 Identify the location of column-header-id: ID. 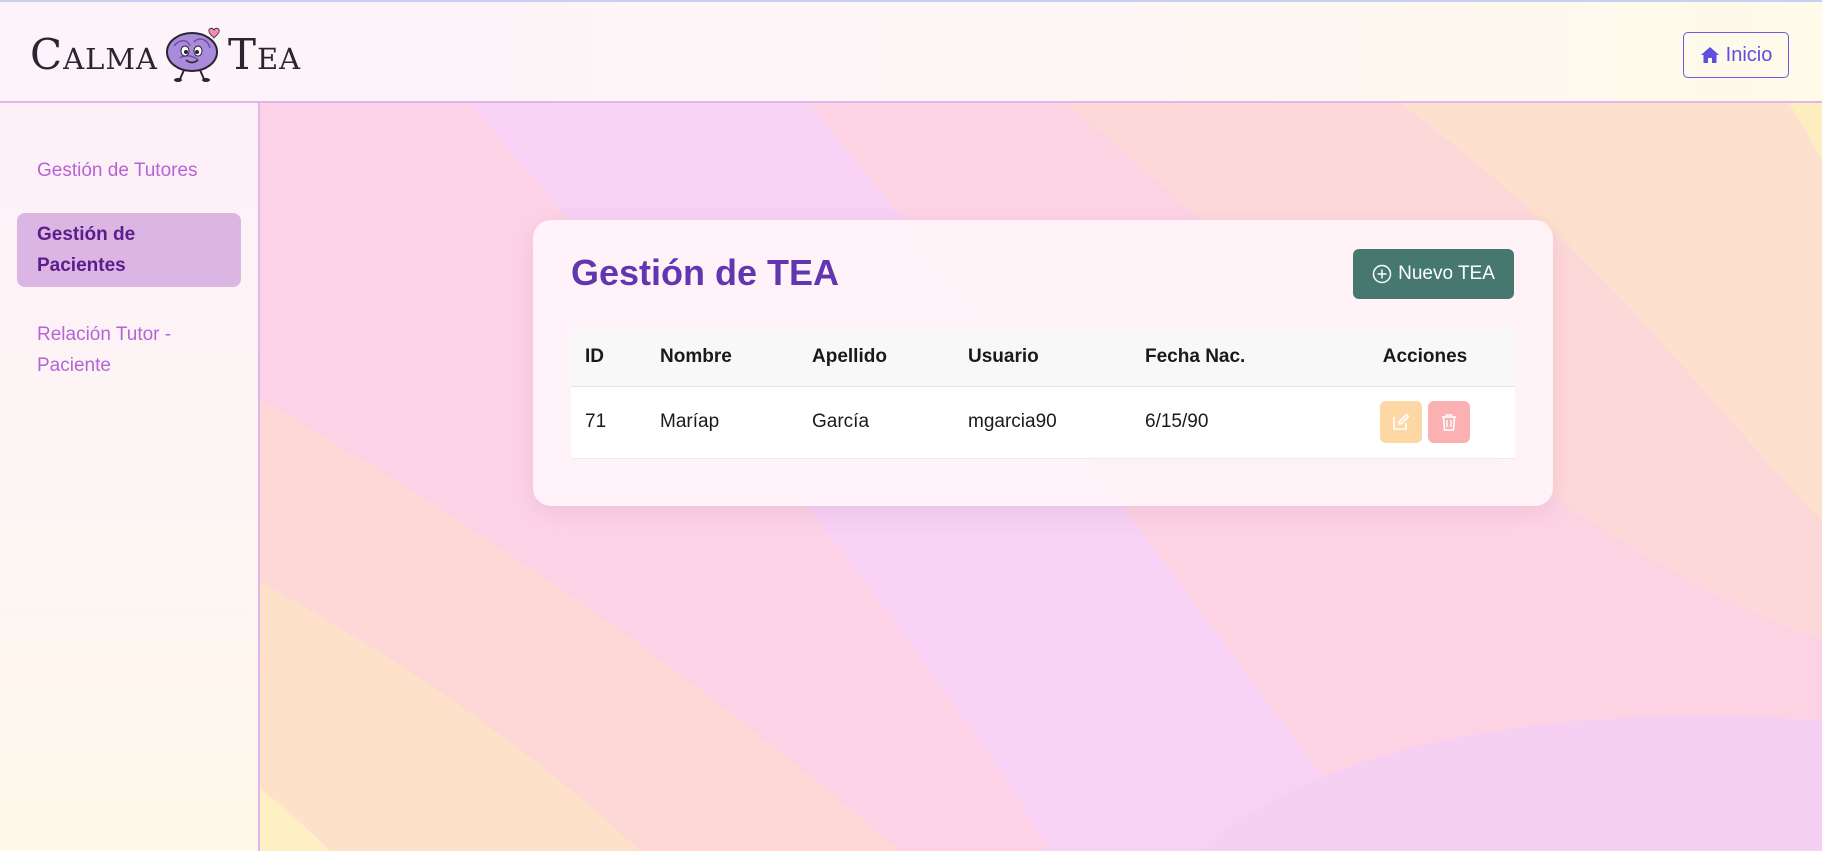
(608, 357).